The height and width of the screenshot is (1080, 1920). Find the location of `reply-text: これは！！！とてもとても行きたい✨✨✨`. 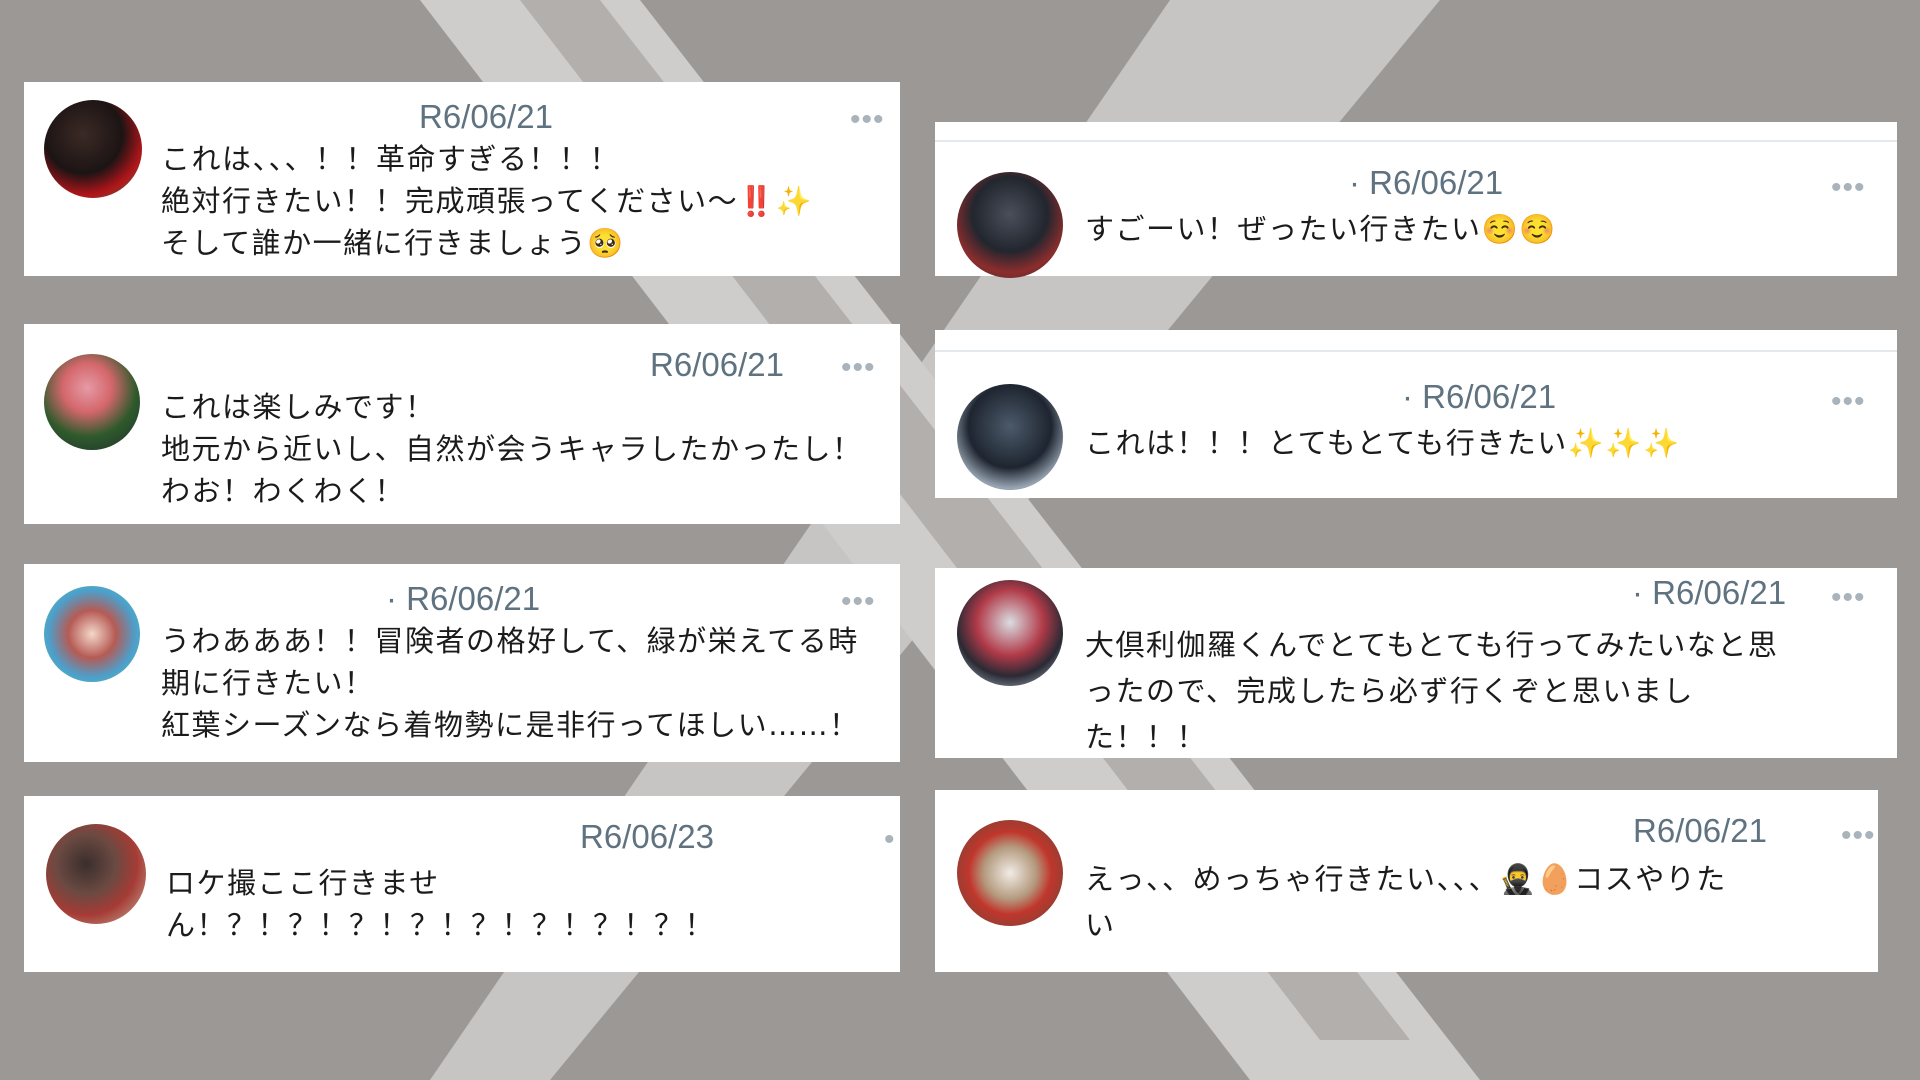

reply-text: これは！！！とてもとても行きたい✨✨✨ is located at coordinates (1383, 443).